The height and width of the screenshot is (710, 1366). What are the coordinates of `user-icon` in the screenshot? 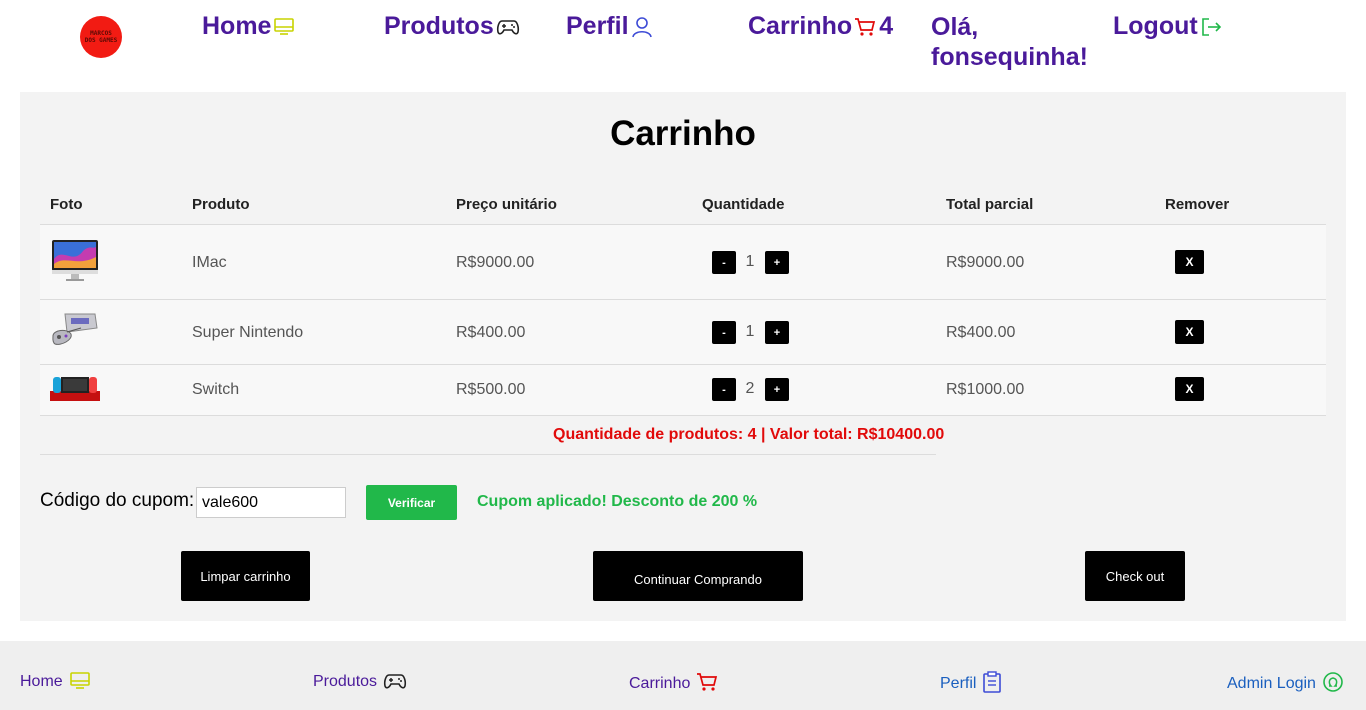 It's located at (641, 26).